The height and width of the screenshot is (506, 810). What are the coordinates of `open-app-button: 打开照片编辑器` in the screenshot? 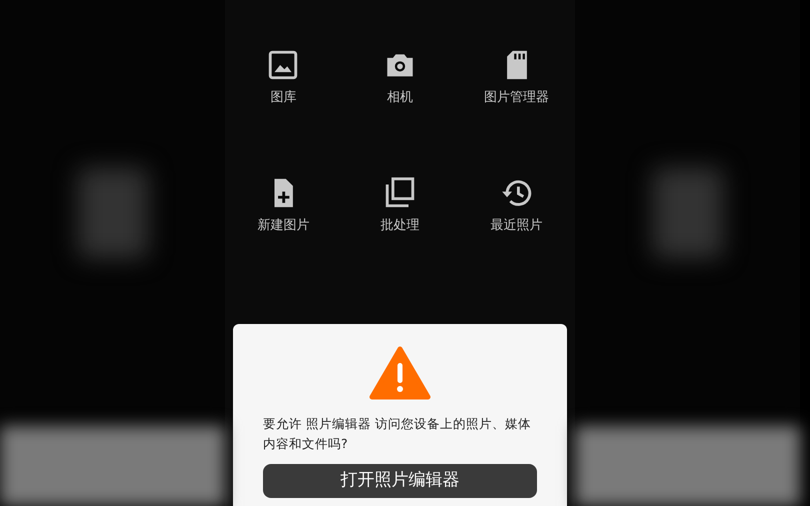 It's located at (400, 481).